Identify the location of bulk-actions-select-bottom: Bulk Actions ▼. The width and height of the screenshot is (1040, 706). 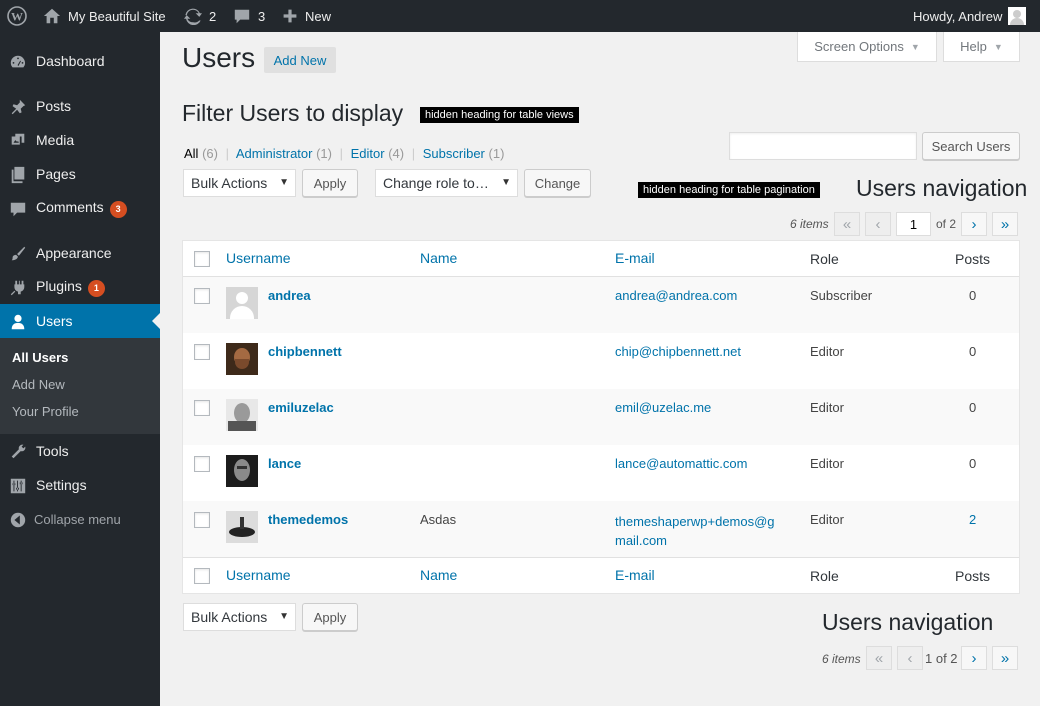
(239, 617).